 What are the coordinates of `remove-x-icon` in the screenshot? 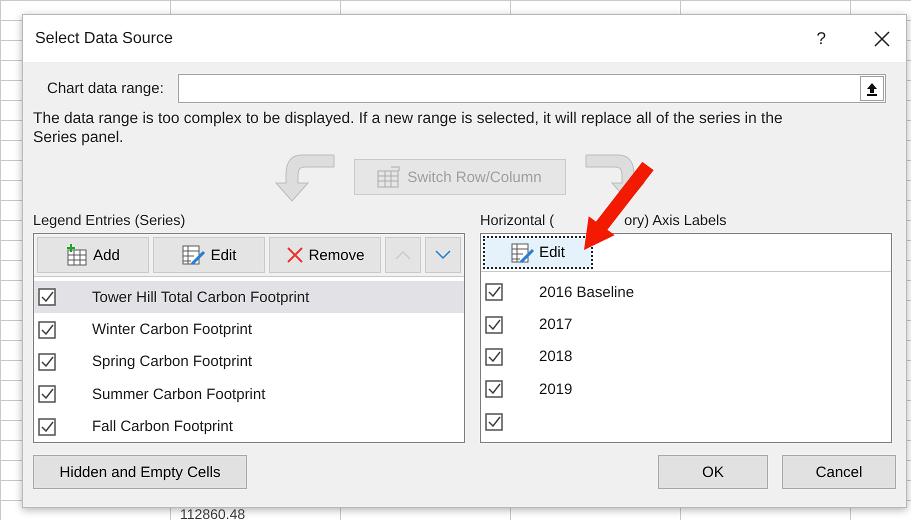 It's located at (295, 255).